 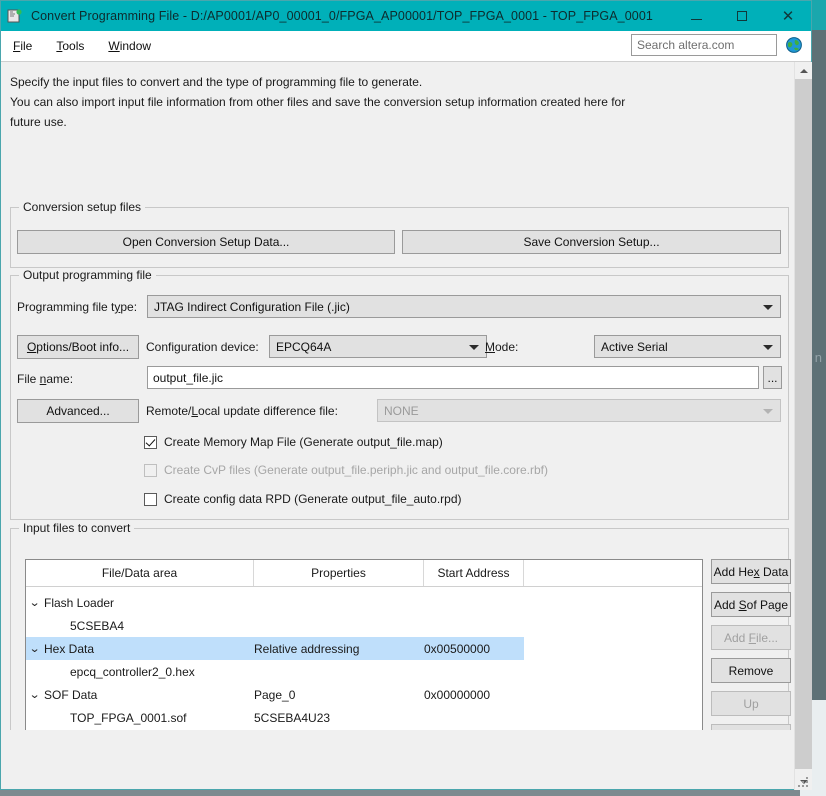 What do you see at coordinates (304, 346) in the screenshot?
I see `configuration-device-value: EPCQ64A` at bounding box center [304, 346].